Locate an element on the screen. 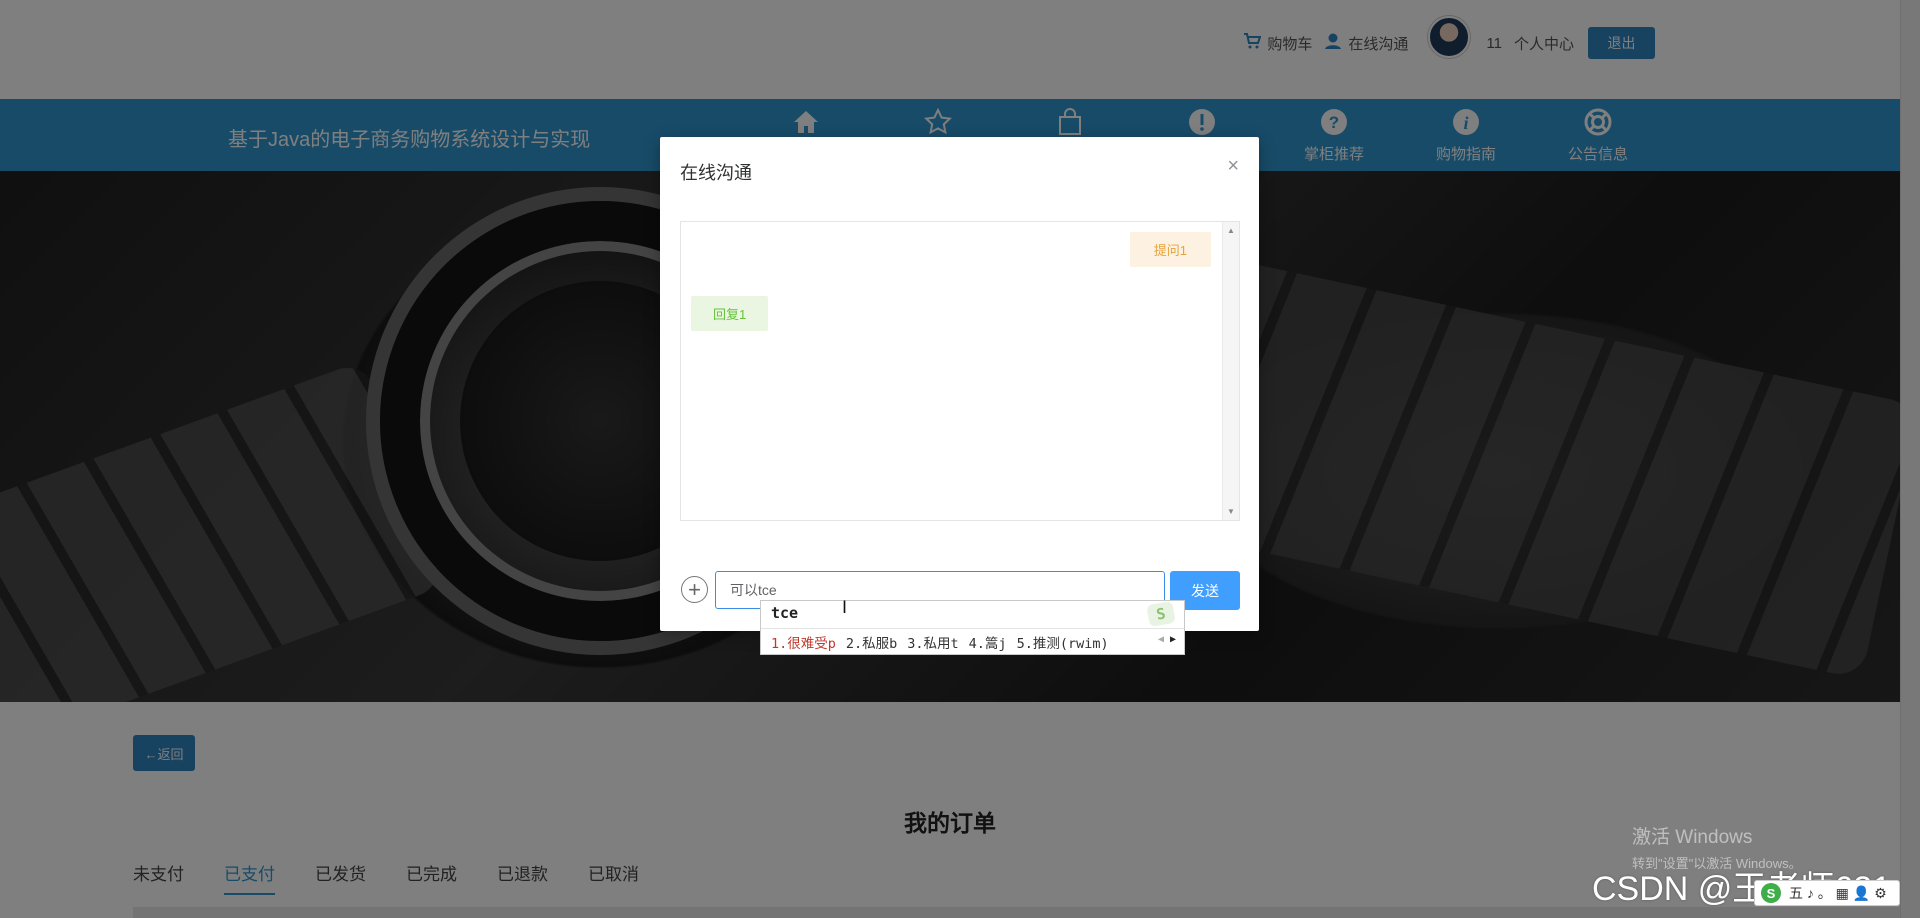 The height and width of the screenshot is (918, 1920). text-cursor-icon: Ⅰ is located at coordinates (845, 608).